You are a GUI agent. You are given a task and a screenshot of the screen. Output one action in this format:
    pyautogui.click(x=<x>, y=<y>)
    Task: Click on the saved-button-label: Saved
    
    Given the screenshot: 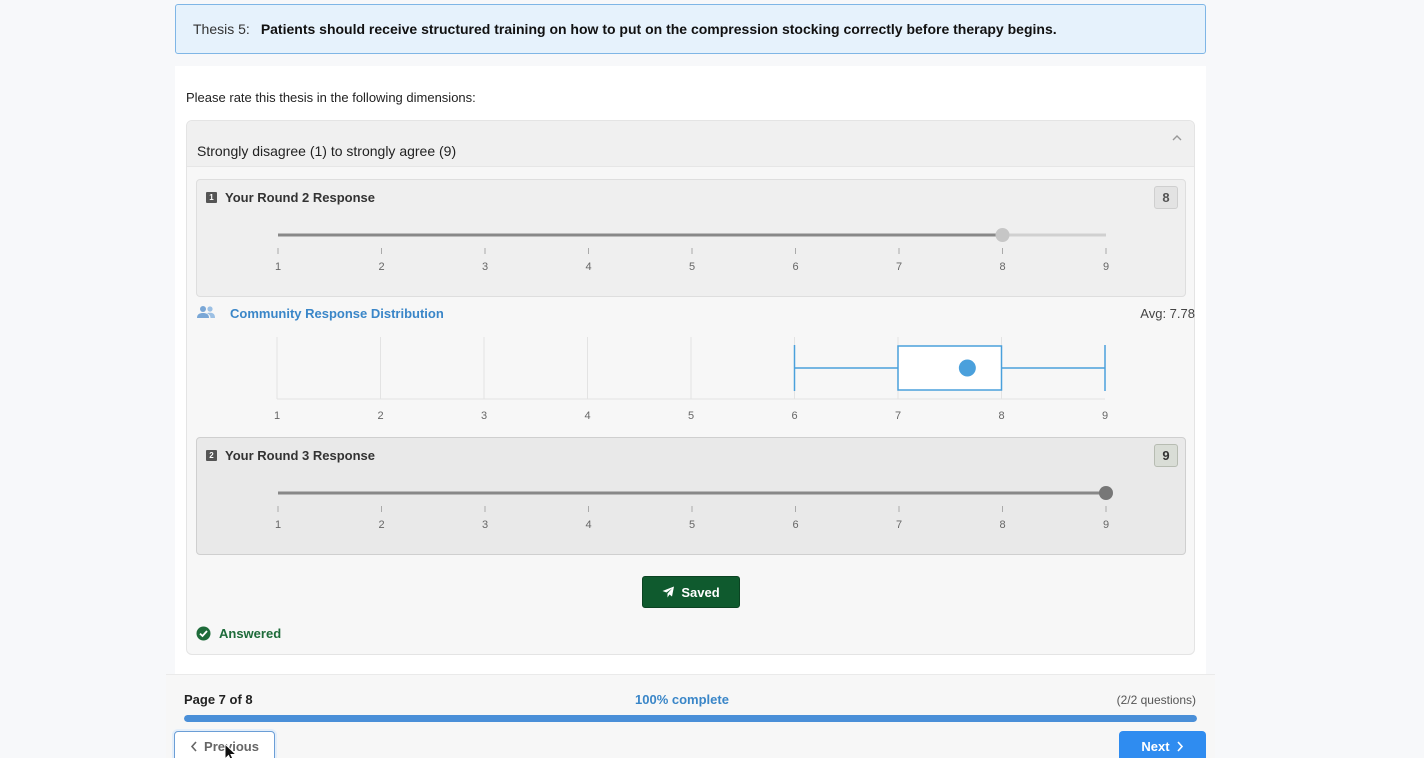 What is the action you would take?
    pyautogui.click(x=700, y=592)
    